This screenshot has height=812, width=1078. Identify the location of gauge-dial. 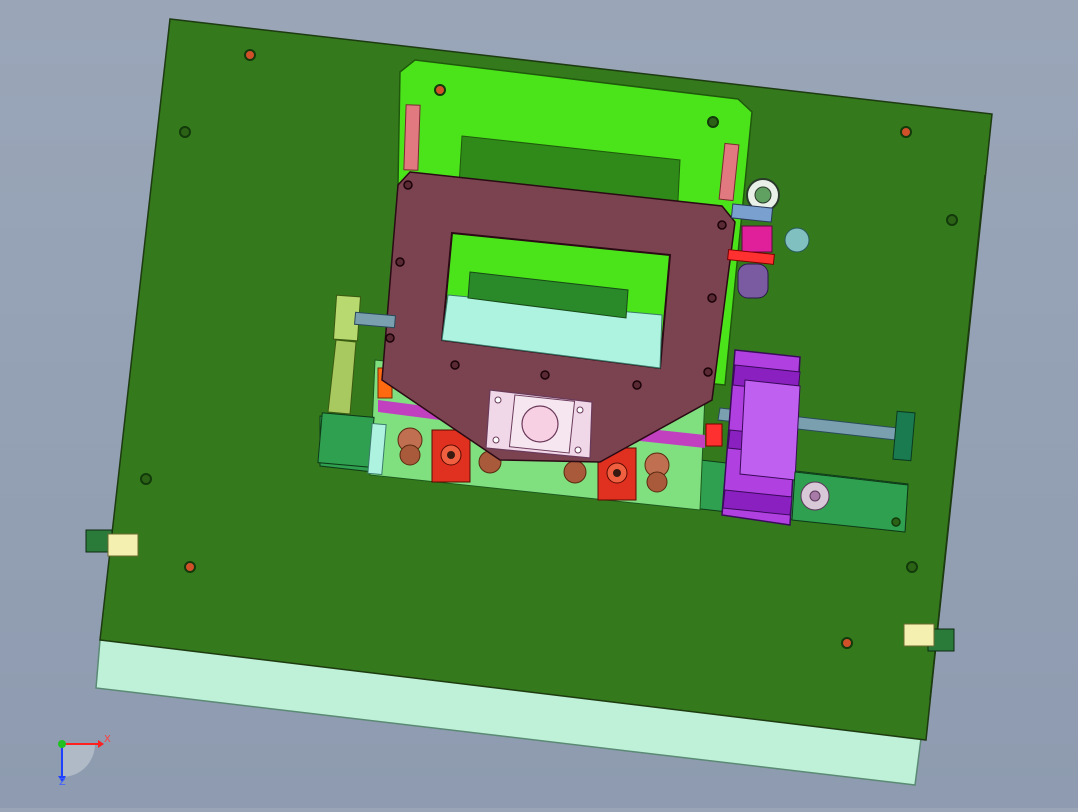
(763, 195).